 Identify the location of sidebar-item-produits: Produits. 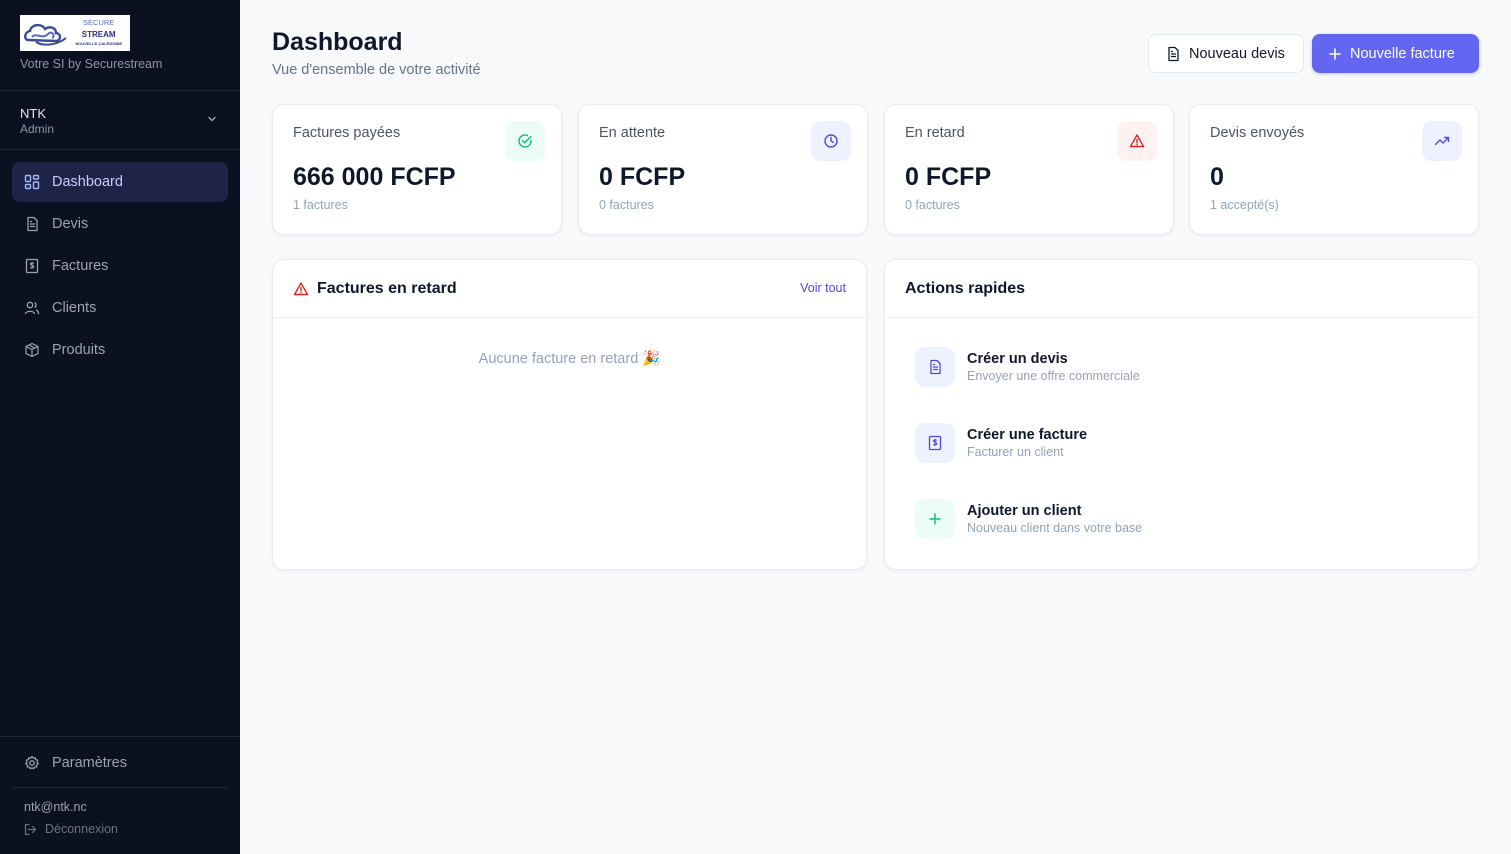
(120, 350).